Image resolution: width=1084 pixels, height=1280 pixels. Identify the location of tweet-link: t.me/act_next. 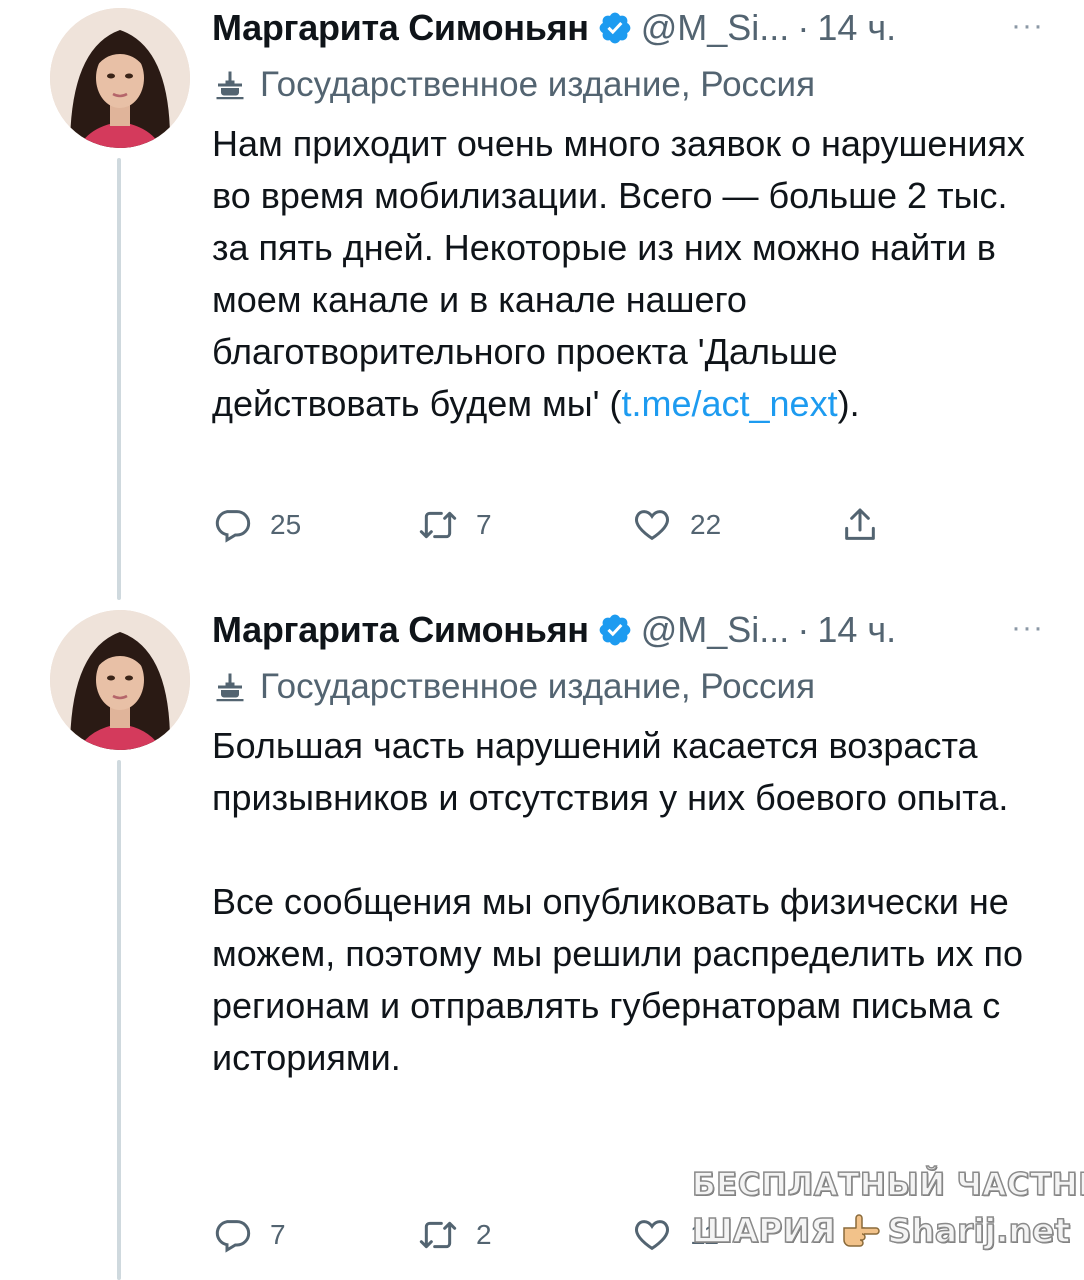
(729, 403).